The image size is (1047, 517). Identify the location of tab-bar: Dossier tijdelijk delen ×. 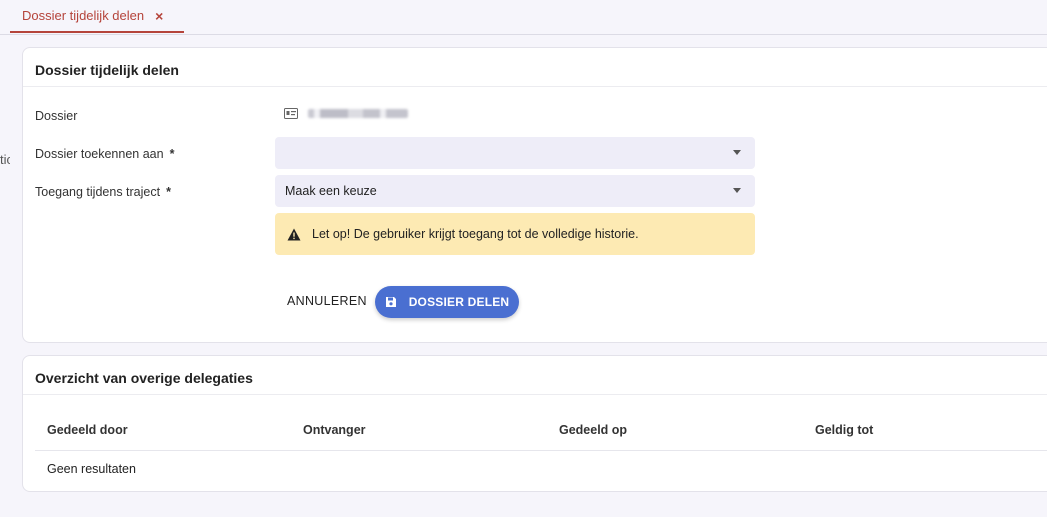
(523, 17).